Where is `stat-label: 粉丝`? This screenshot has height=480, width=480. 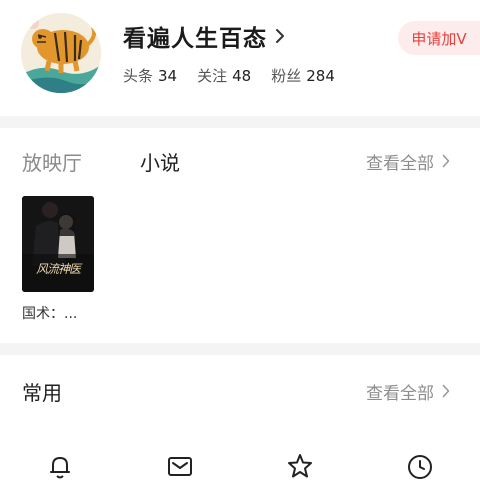 stat-label: 粉丝 is located at coordinates (286, 75).